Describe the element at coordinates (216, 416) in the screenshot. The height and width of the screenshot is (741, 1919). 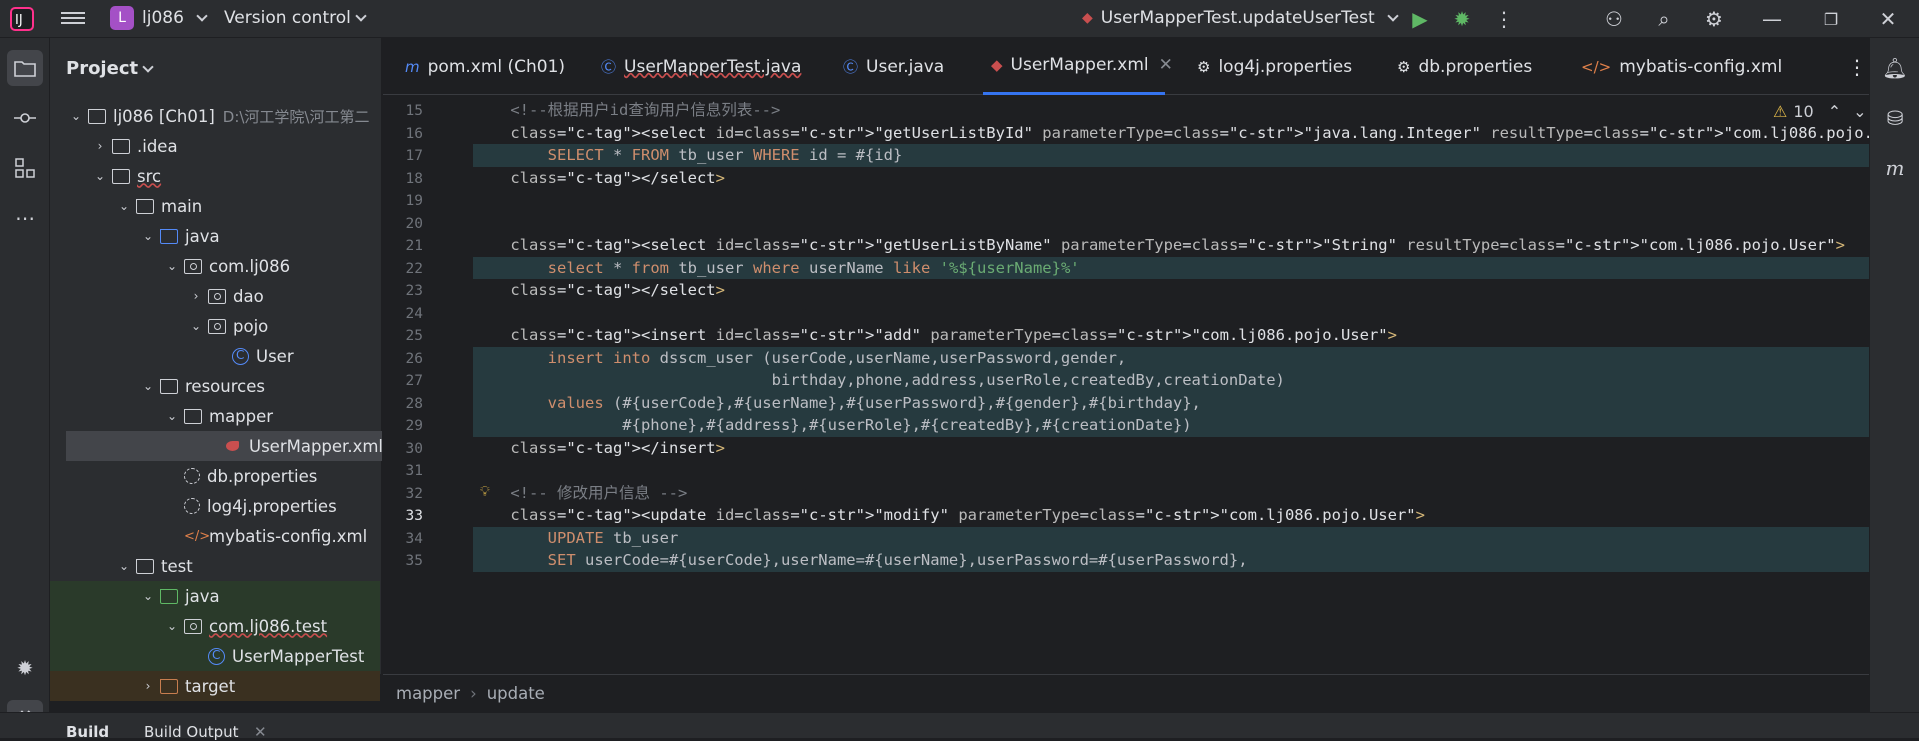
I see `tree-item-mapper: ⌄ mapper` at that location.